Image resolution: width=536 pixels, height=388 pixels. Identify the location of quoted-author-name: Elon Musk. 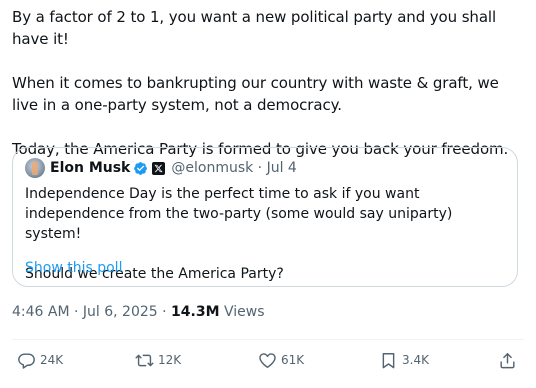
(90, 168).